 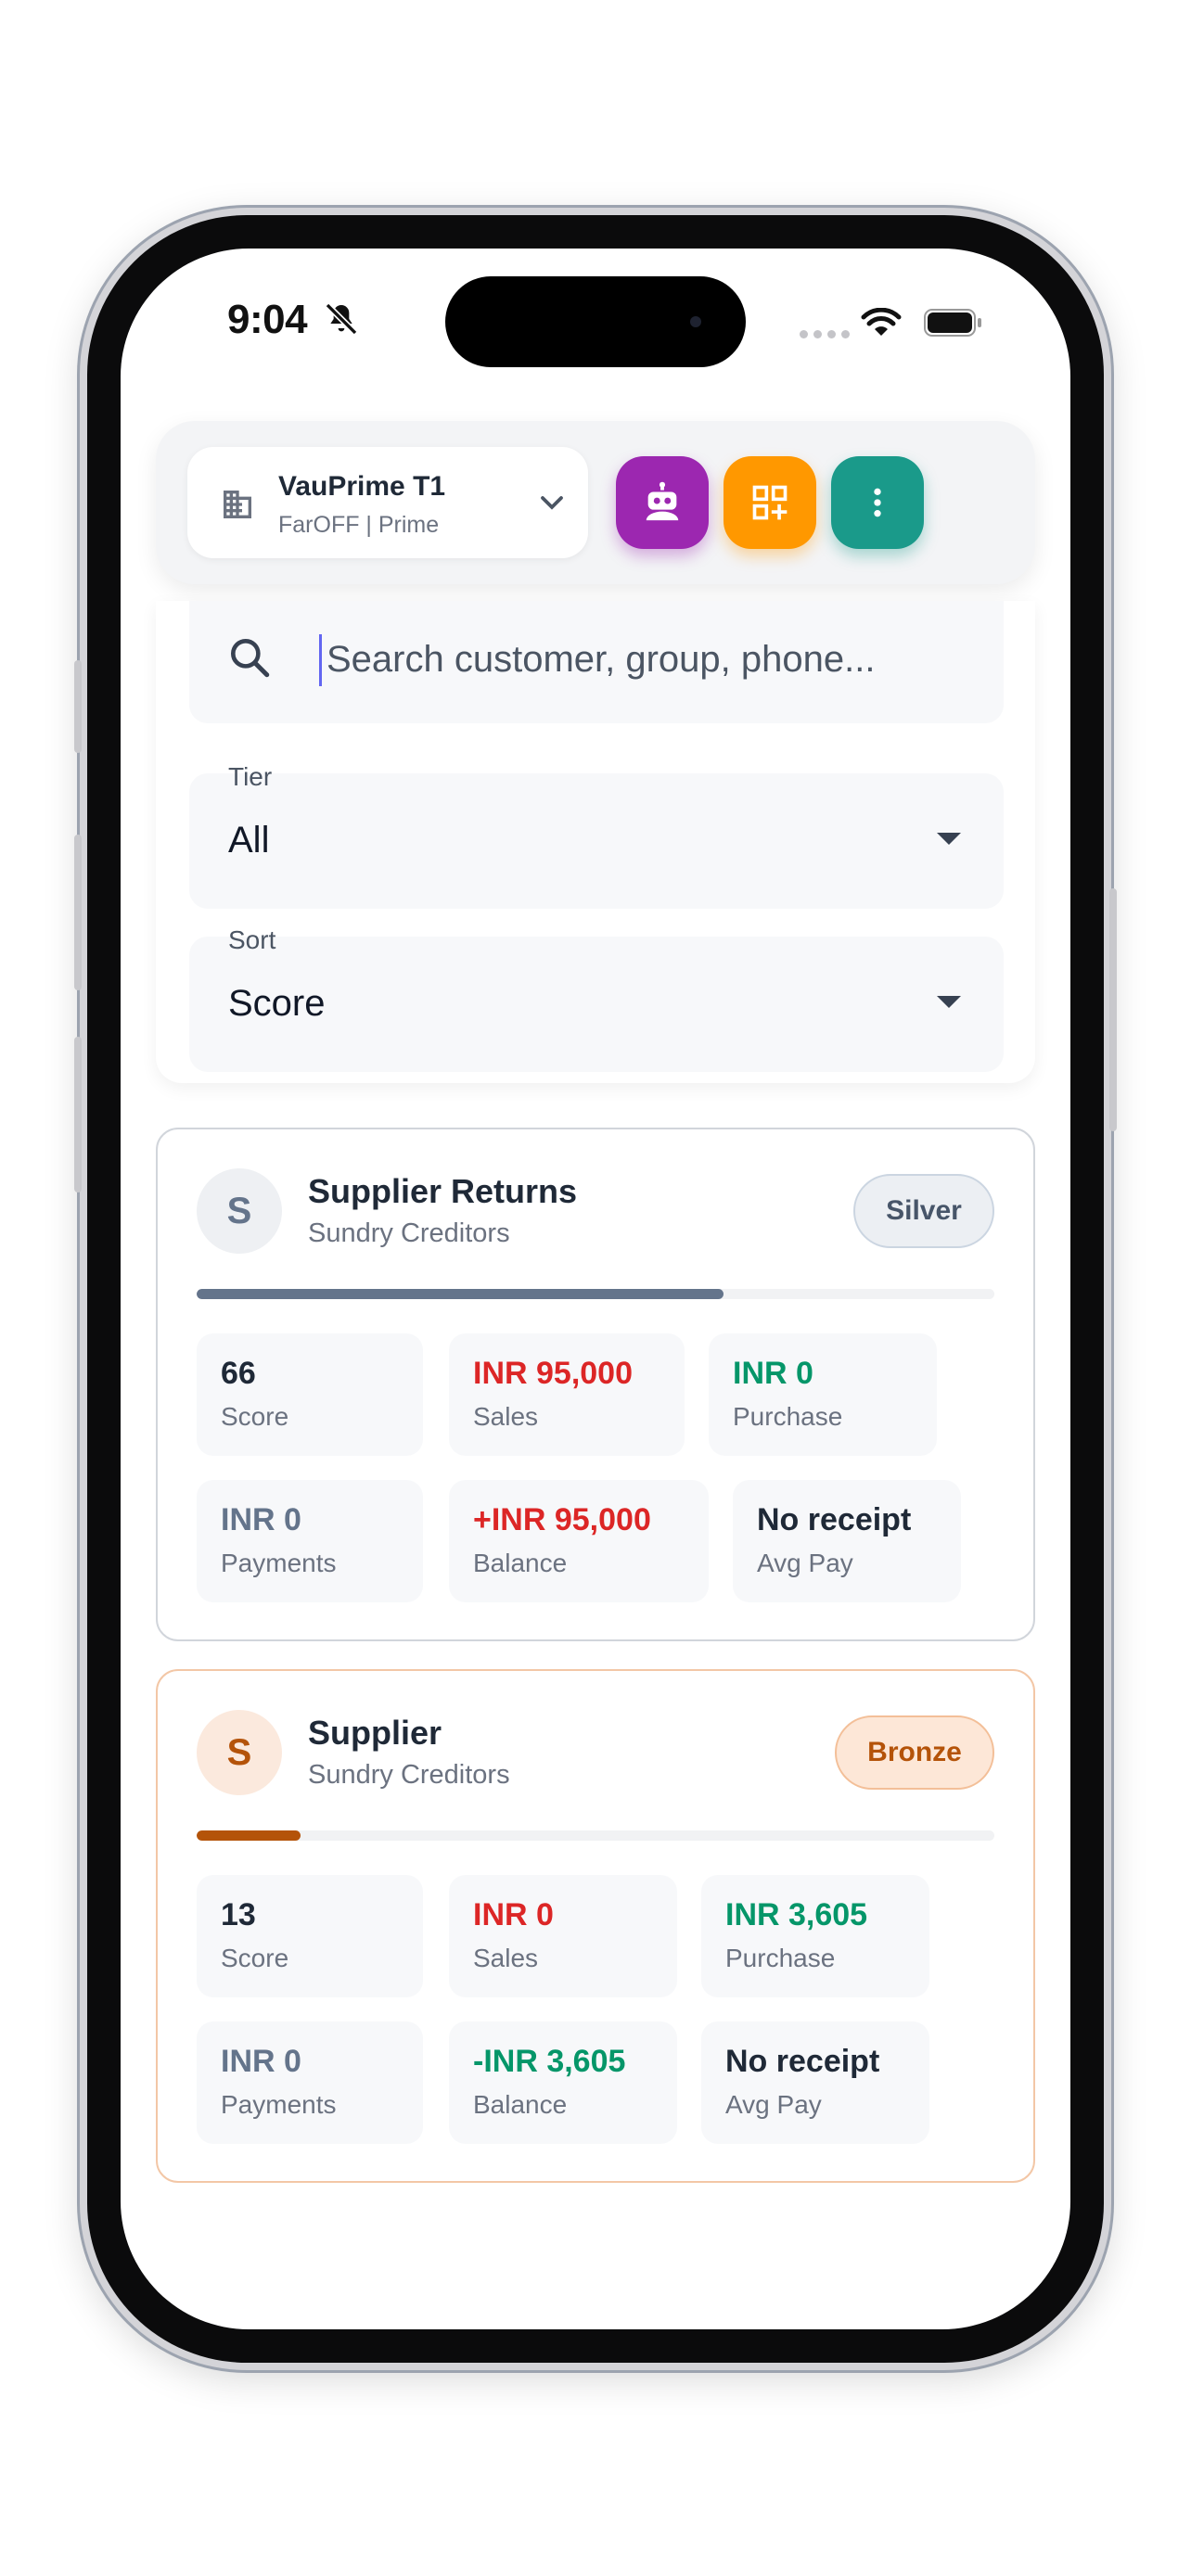 I want to click on stat-score: 13 Score, so click(x=310, y=1936).